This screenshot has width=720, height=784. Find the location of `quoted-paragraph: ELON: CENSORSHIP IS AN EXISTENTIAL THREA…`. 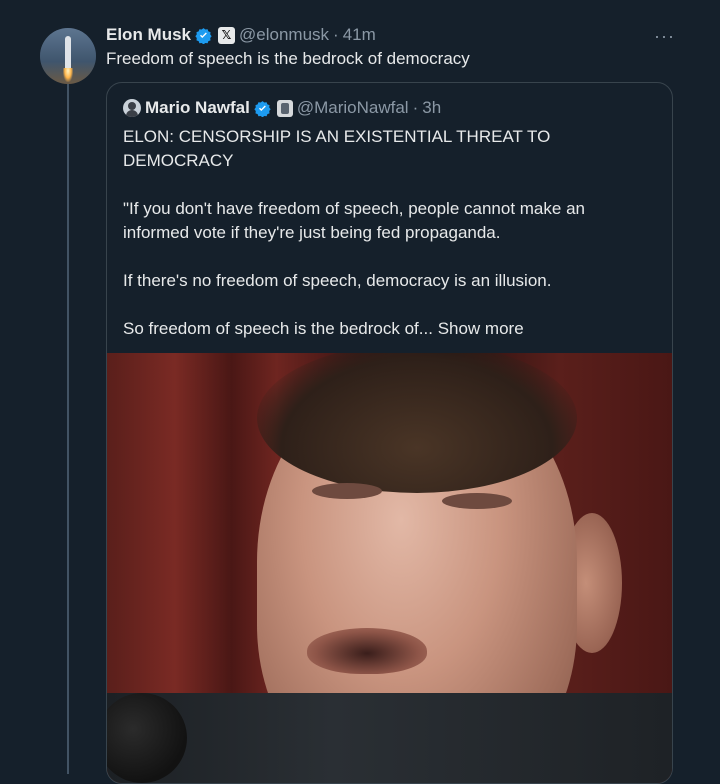

quoted-paragraph: ELON: CENSORSHIP IS AN EXISTENTIAL THREA… is located at coordinates (337, 148).